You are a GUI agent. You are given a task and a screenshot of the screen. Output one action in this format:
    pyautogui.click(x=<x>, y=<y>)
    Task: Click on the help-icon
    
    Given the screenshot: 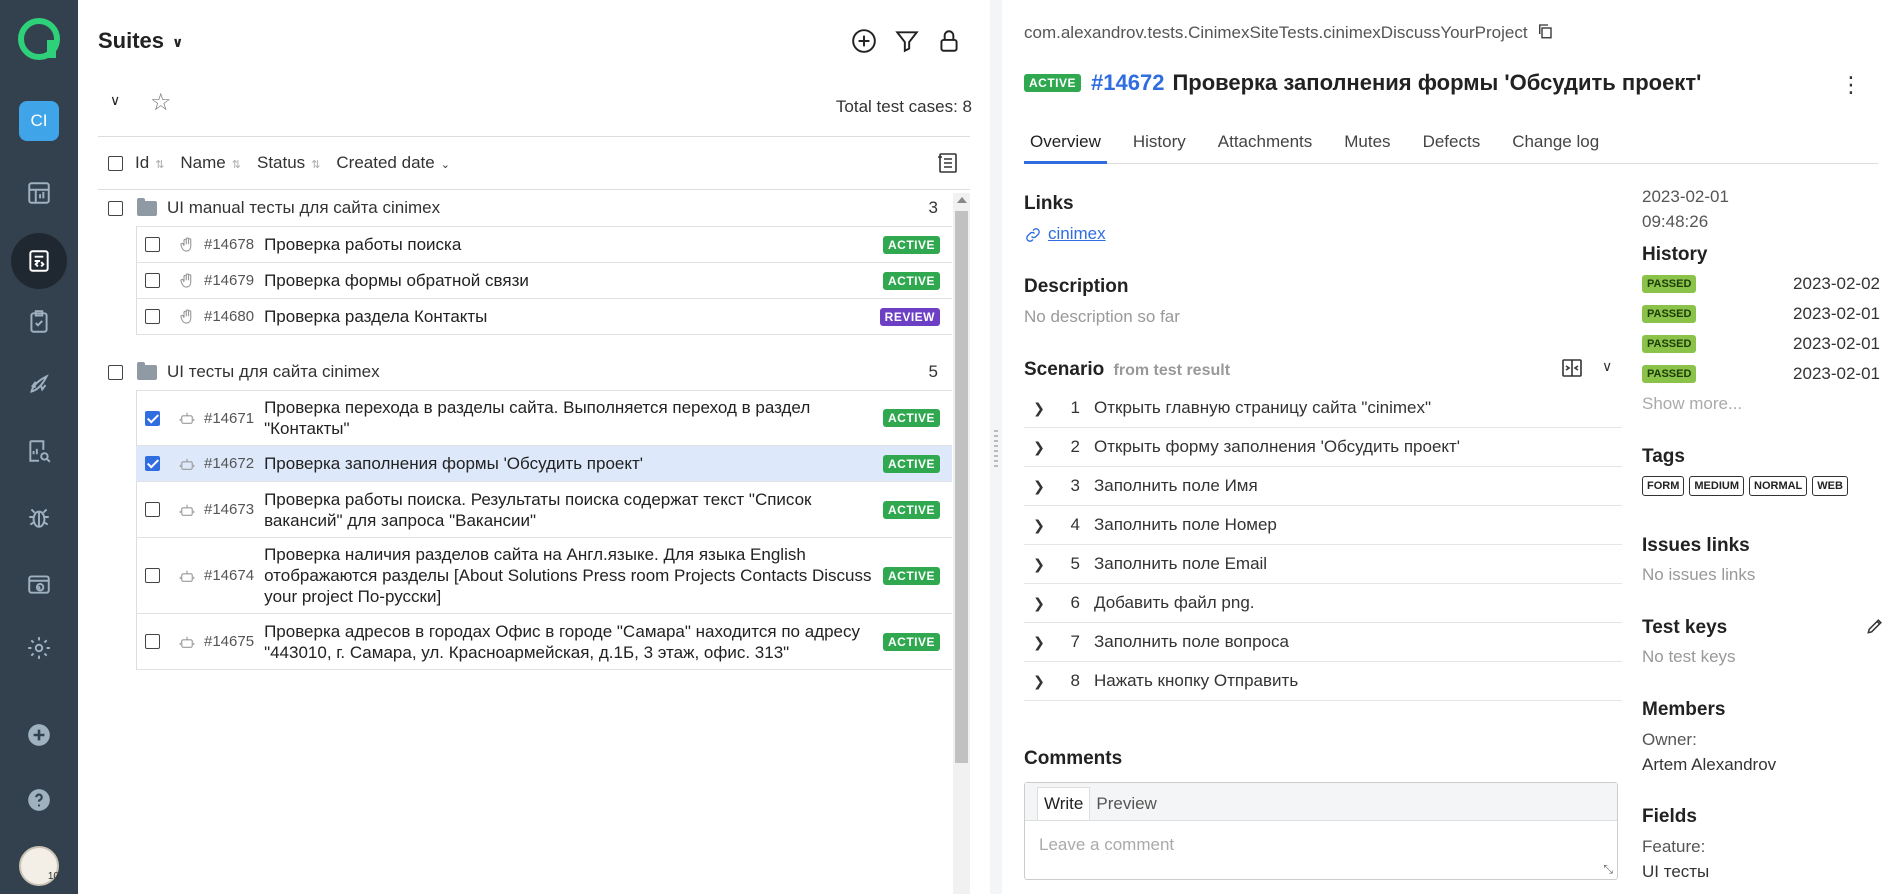 What is the action you would take?
    pyautogui.click(x=39, y=800)
    